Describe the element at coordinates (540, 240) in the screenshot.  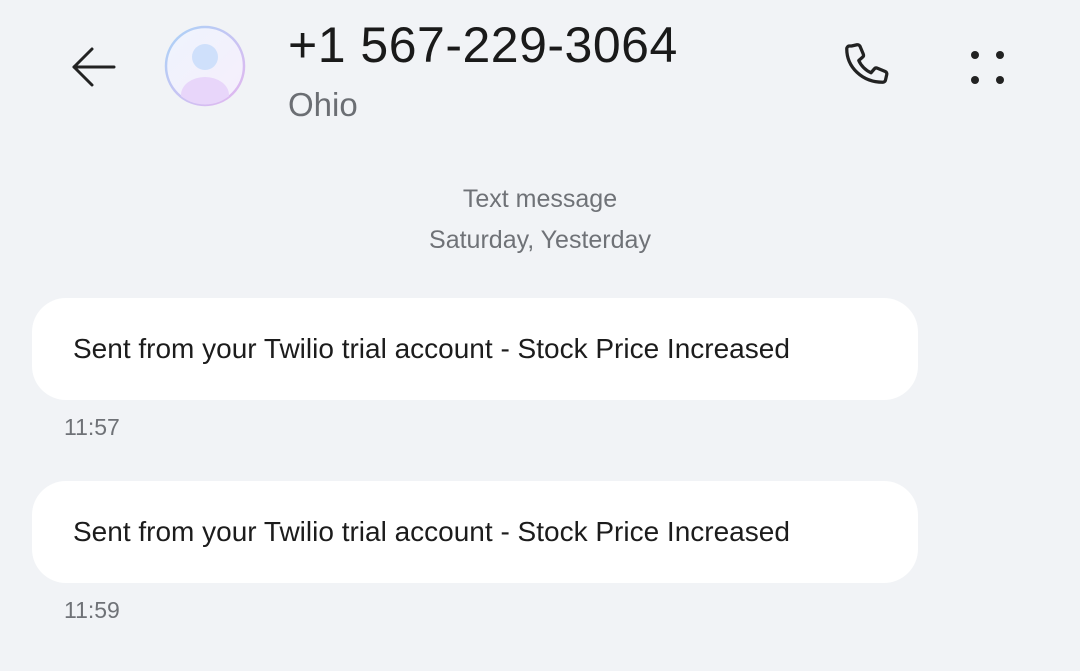
I see `conversation-date: Saturday, Yesterday` at that location.